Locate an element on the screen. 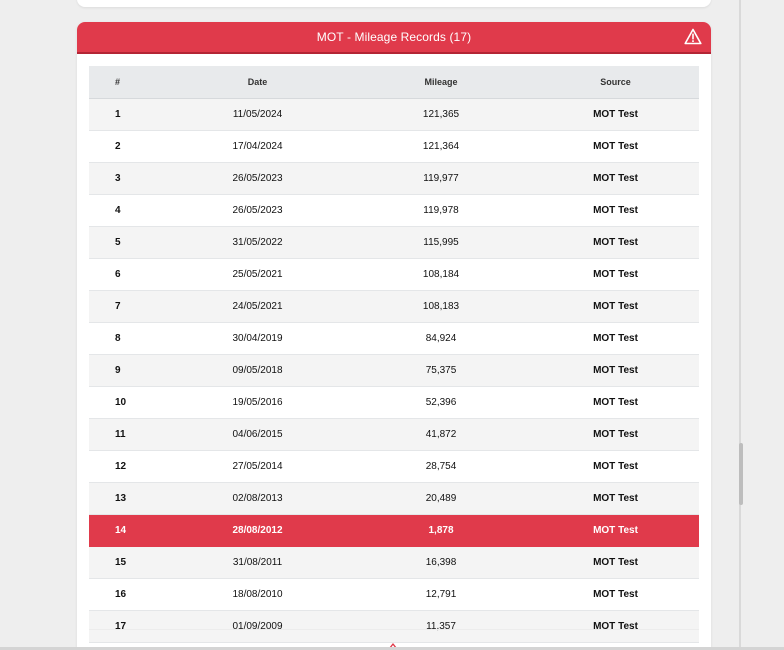 This screenshot has width=784, height=650. table-row: 15 31/08/2011 16,398 MOT Test is located at coordinates (394, 562).